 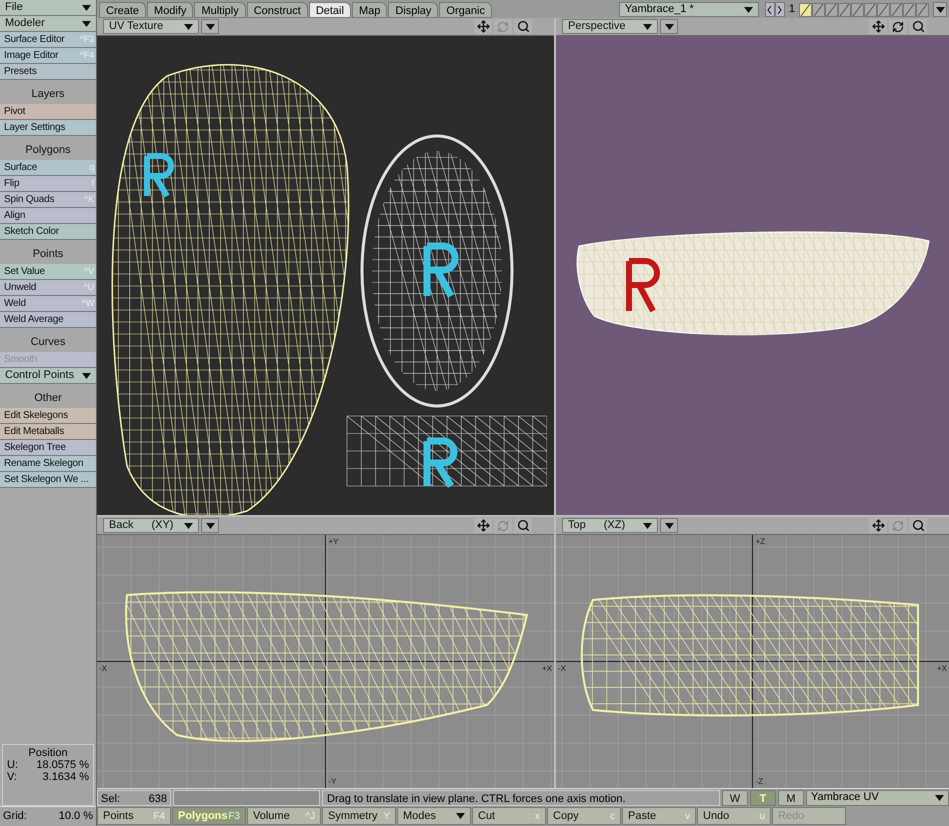 I want to click on view-dropdown: Back (XY), so click(x=151, y=525).